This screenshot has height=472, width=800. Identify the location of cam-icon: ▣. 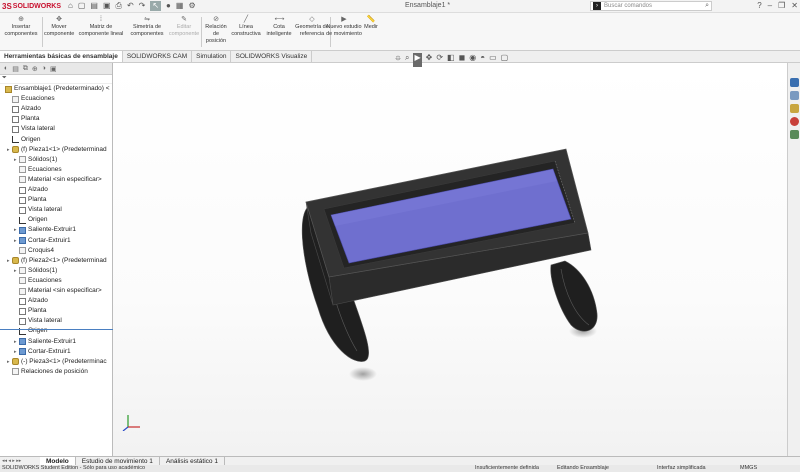
(53, 69).